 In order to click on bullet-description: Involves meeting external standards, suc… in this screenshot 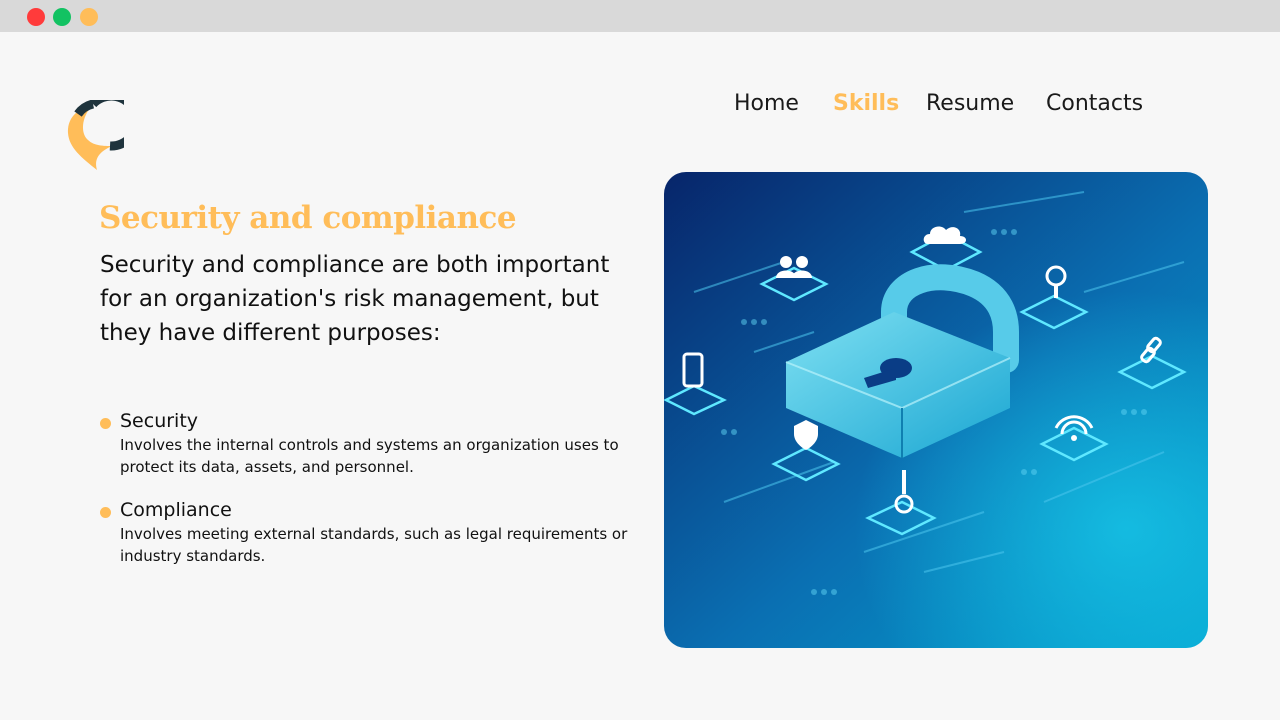, I will do `click(374, 545)`.